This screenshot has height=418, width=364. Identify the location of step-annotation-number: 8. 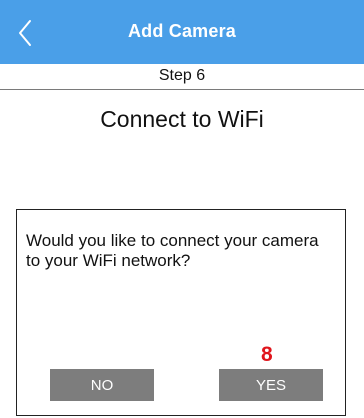
(267, 354).